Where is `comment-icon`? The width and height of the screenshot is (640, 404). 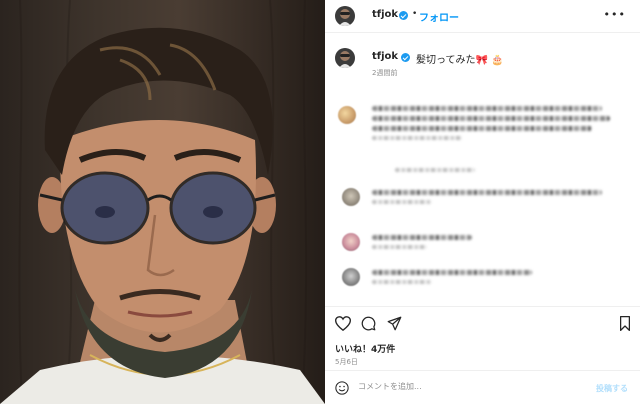 comment-icon is located at coordinates (368, 323).